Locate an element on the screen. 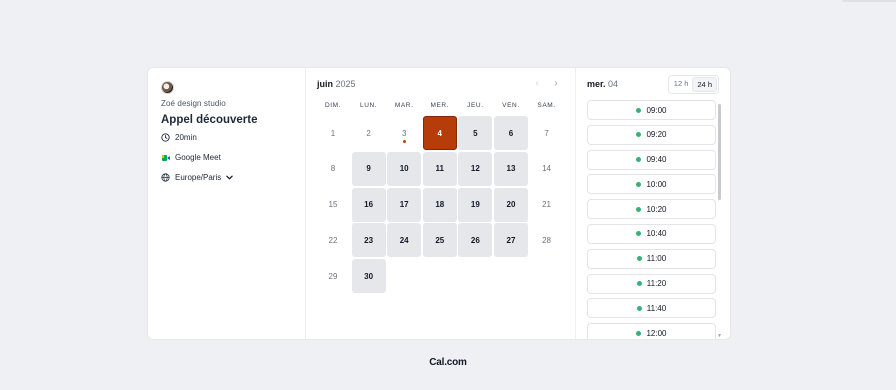  time-slot-label: 11:00 is located at coordinates (656, 259).